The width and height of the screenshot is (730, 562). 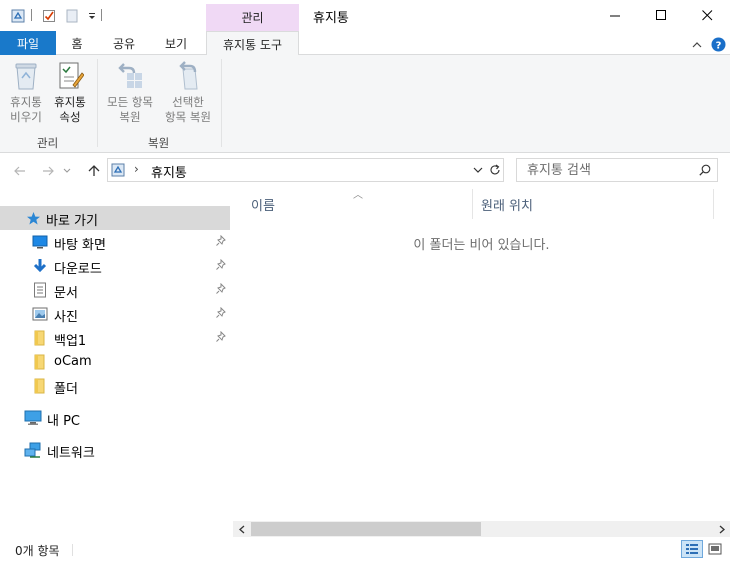 What do you see at coordinates (705, 170) in the screenshot?
I see `search-icon` at bounding box center [705, 170].